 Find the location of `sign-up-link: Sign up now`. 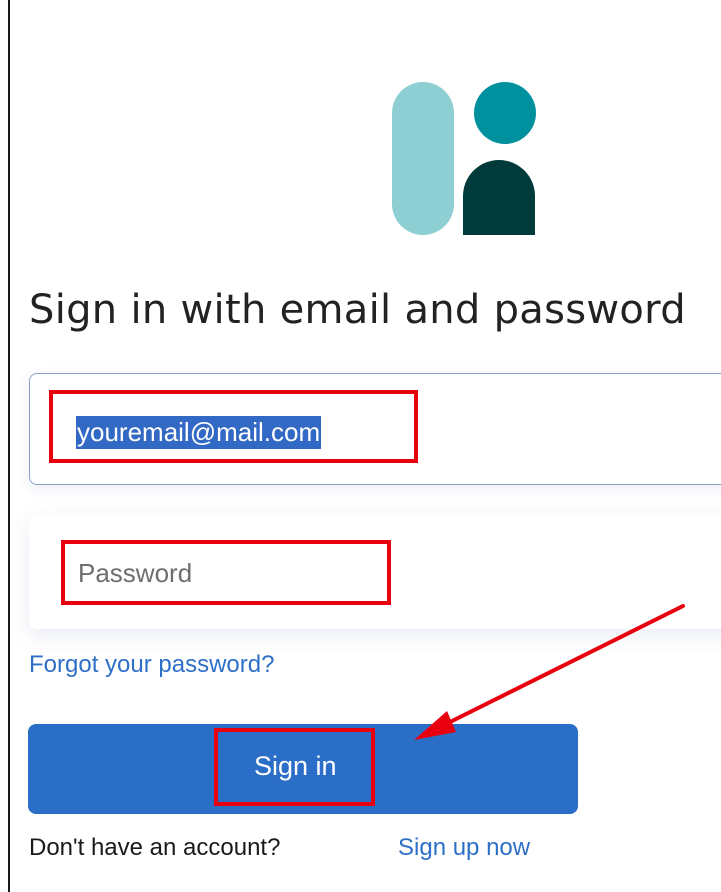

sign-up-link: Sign up now is located at coordinates (464, 848).